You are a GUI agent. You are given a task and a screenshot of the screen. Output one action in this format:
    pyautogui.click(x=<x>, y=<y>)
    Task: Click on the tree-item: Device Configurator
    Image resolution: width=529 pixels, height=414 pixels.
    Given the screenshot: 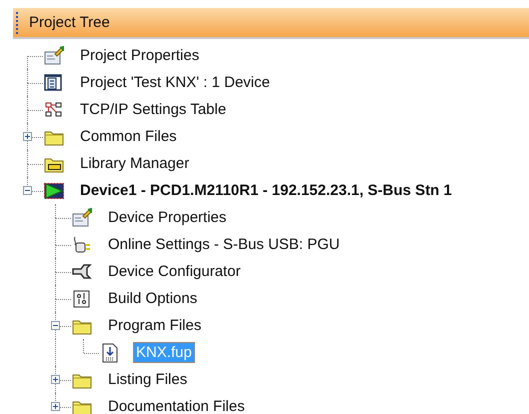 What is the action you would take?
    pyautogui.click(x=174, y=271)
    